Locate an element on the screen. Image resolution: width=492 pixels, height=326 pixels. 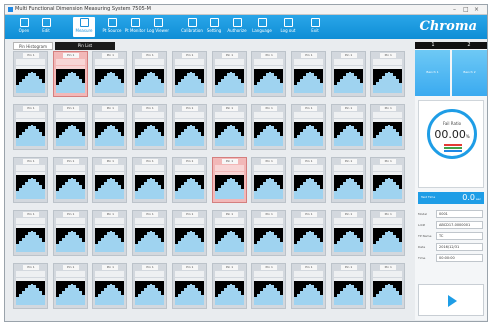
start-button is located at coordinates (451, 300).